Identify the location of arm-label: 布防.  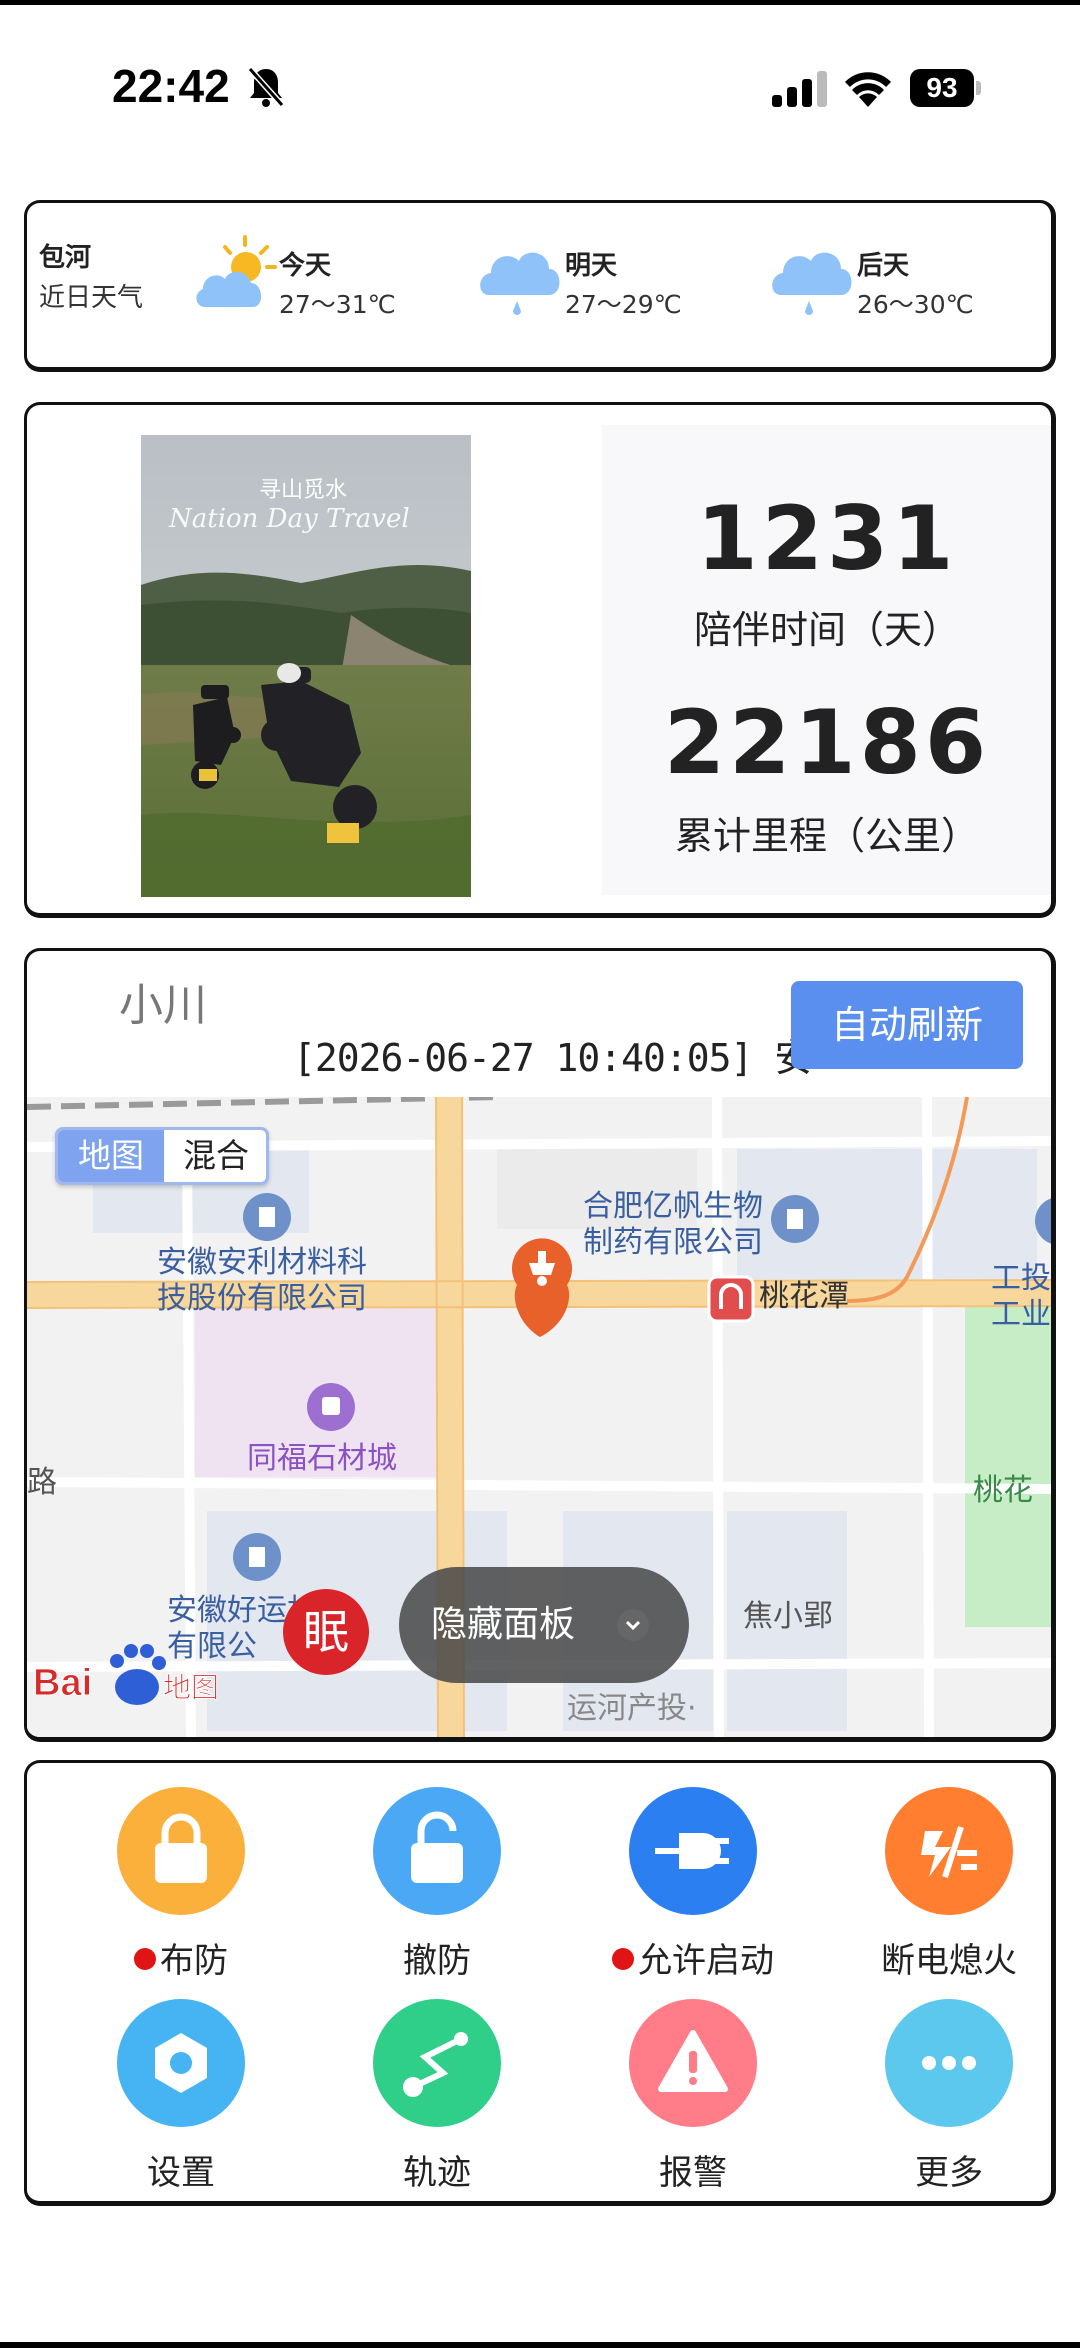
(194, 1961).